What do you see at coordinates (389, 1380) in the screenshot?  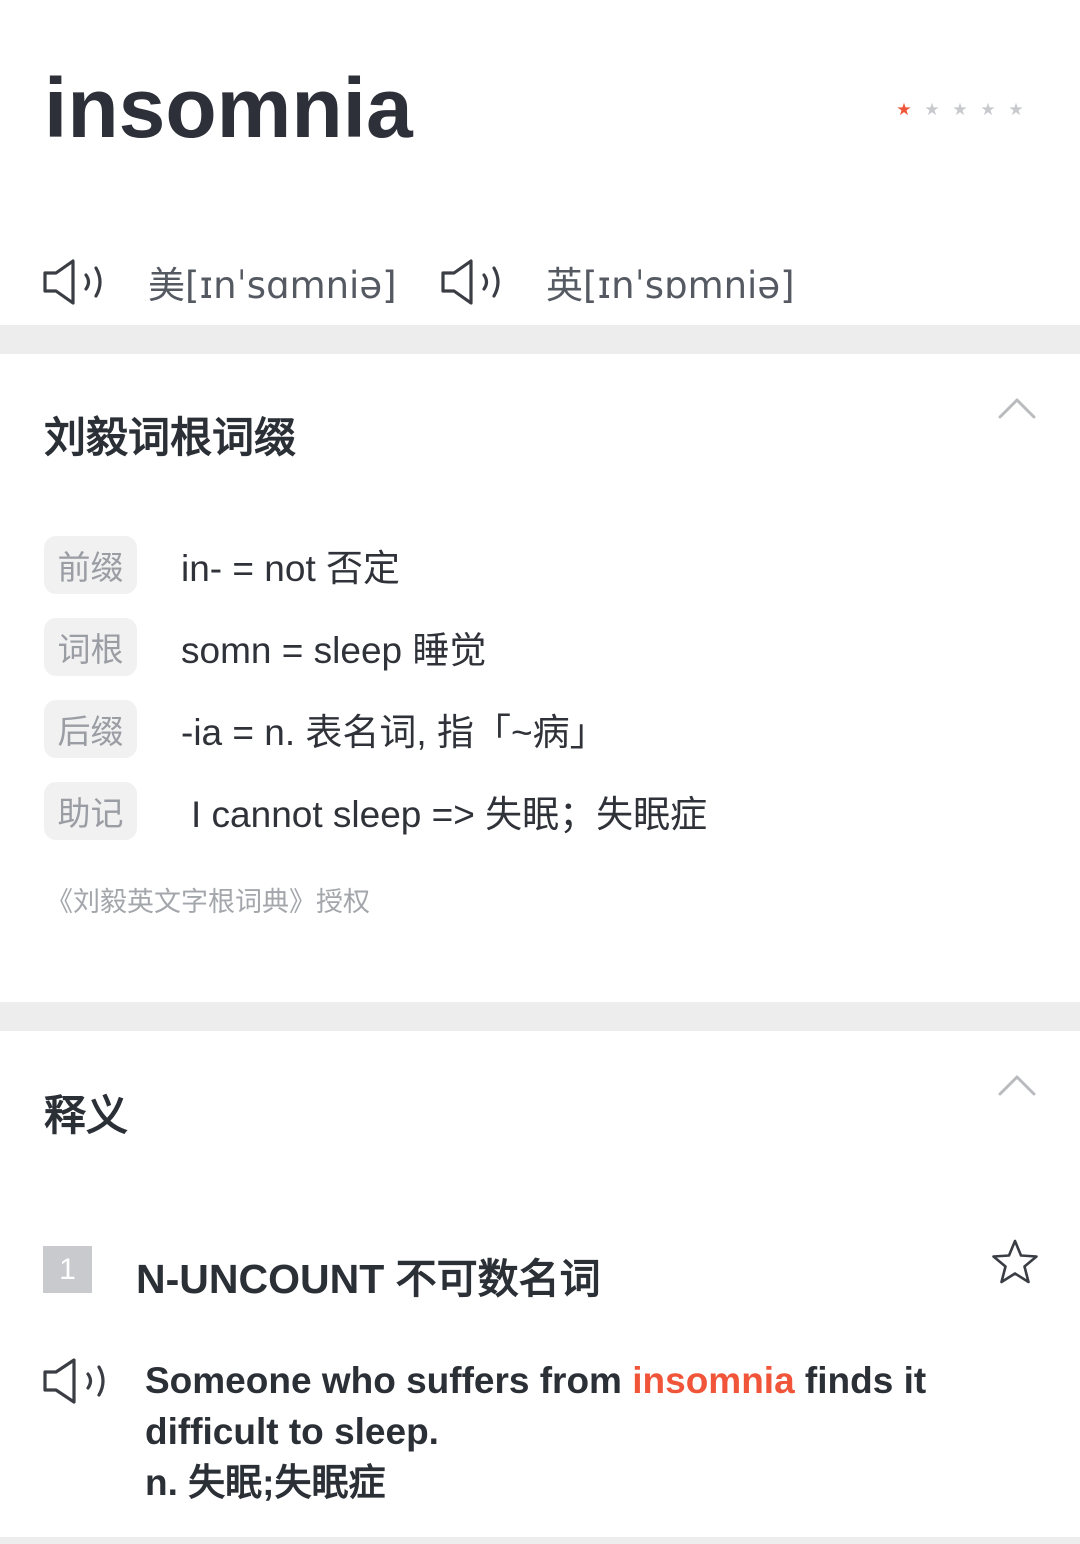 I see `example-text: Someone who suffers from` at bounding box center [389, 1380].